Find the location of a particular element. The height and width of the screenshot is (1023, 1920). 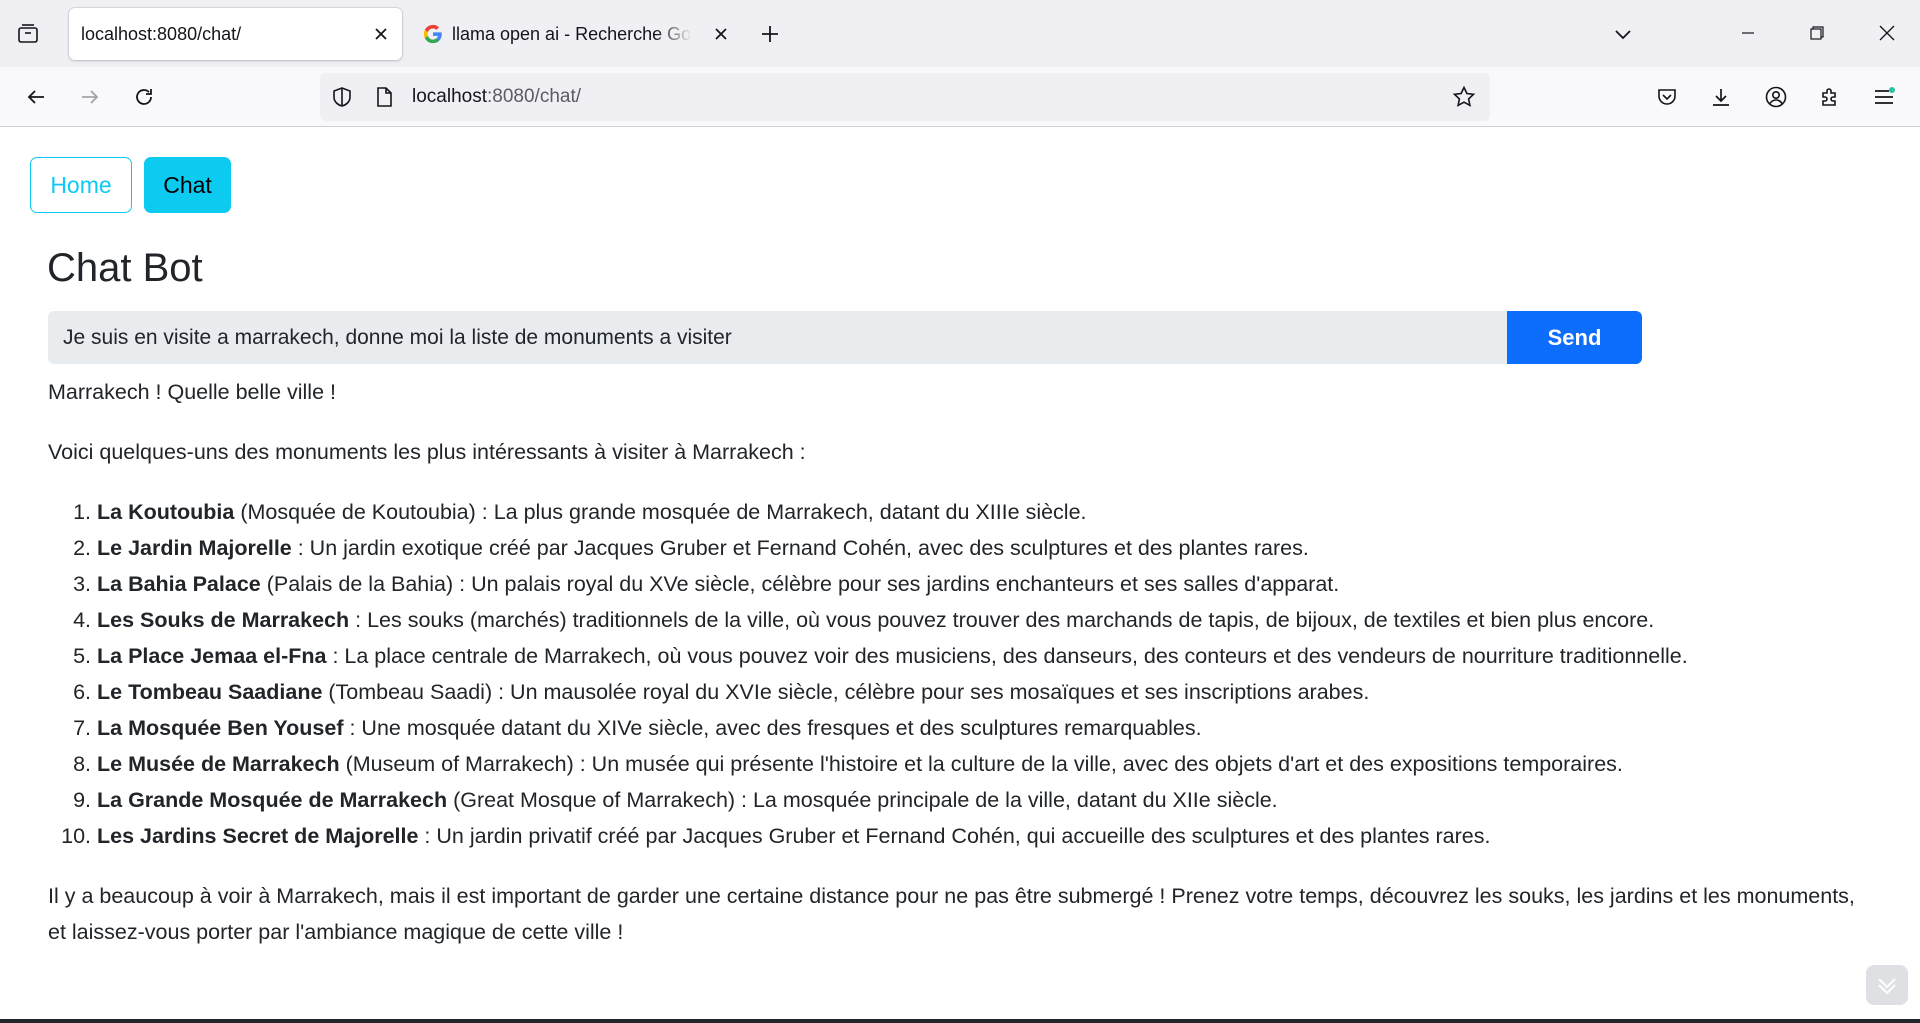

list-item: La Koutoubia (Mosquée de Koutoubia) is located at coordinates (987, 512).